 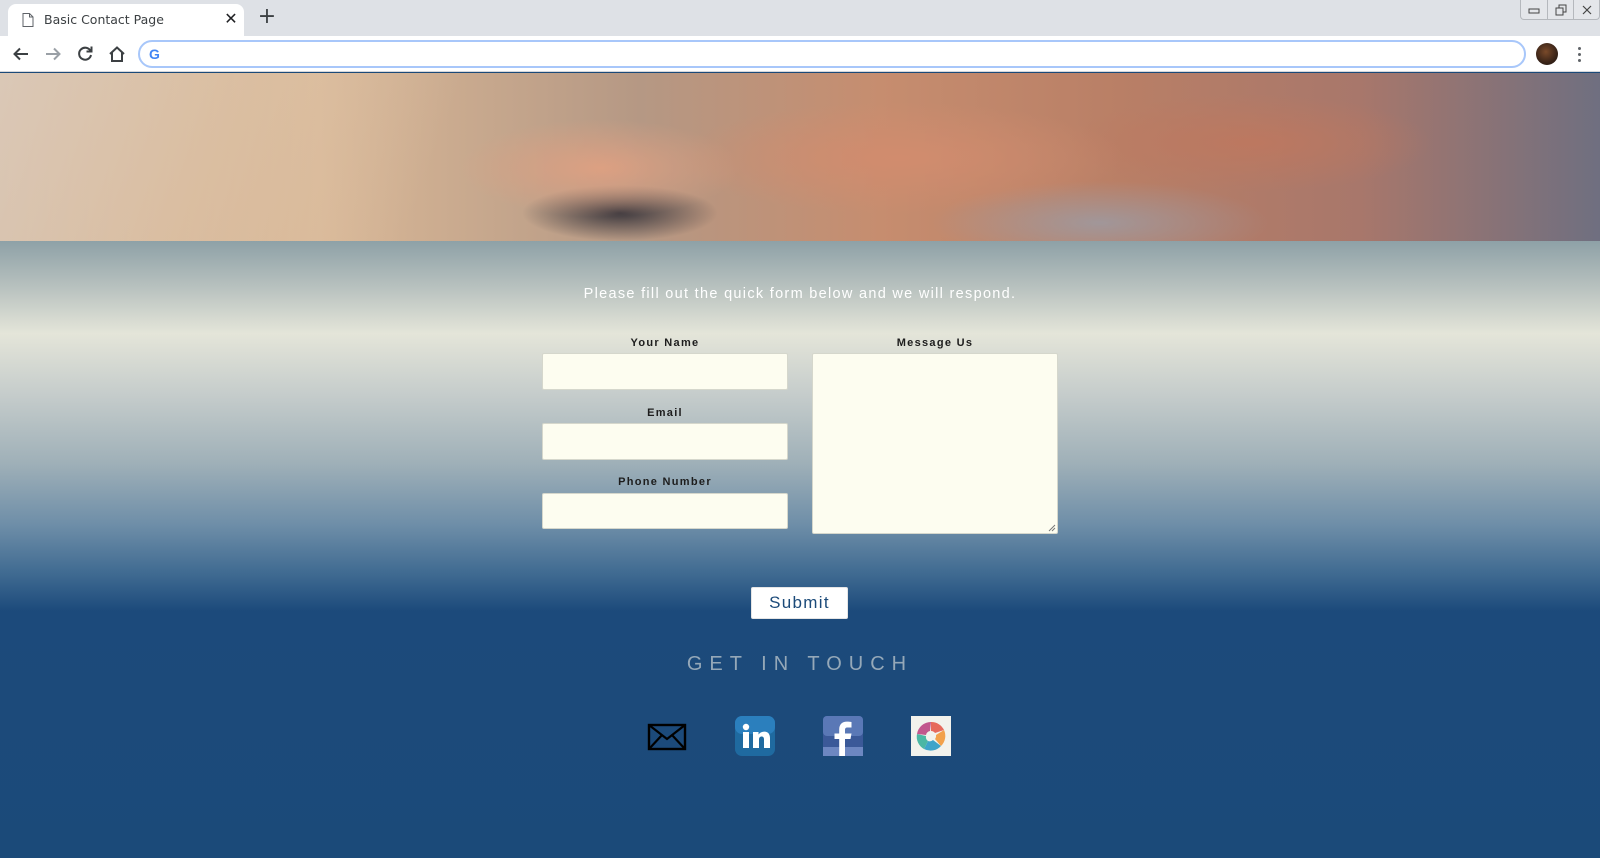 What do you see at coordinates (665, 413) in the screenshot?
I see `email-label: Email` at bounding box center [665, 413].